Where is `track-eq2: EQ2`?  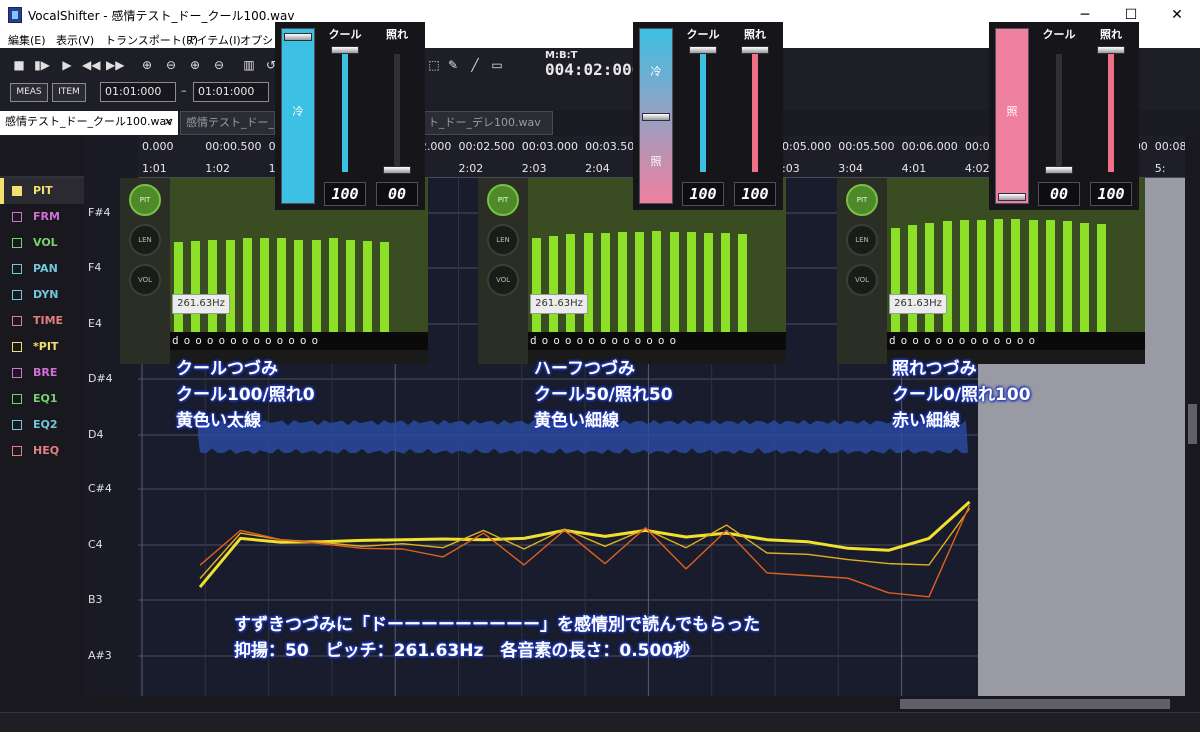 track-eq2: EQ2 is located at coordinates (42, 425).